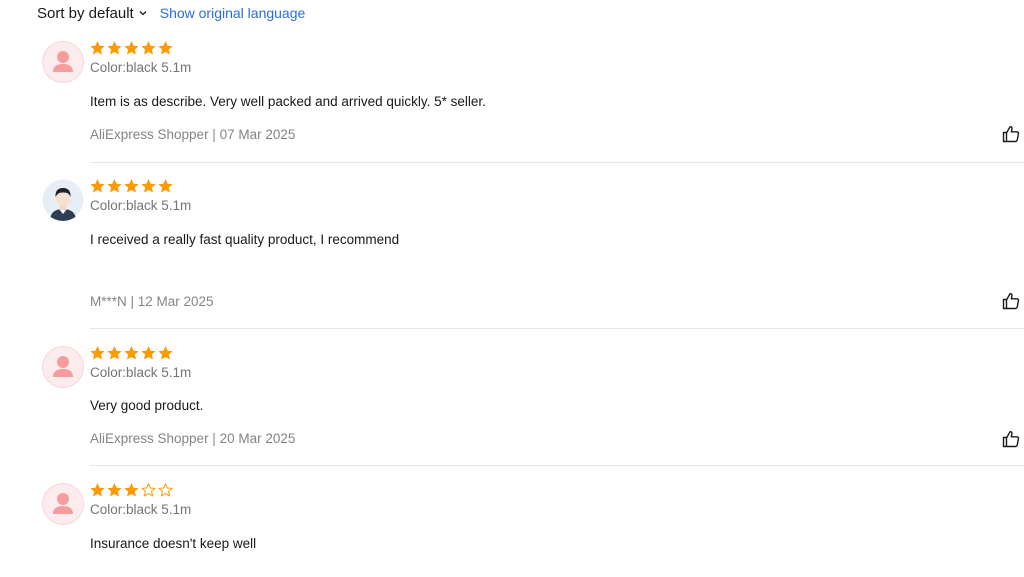  Describe the element at coordinates (152, 301) in the screenshot. I see `review-meta: M***N | 12 Mar 2025` at that location.